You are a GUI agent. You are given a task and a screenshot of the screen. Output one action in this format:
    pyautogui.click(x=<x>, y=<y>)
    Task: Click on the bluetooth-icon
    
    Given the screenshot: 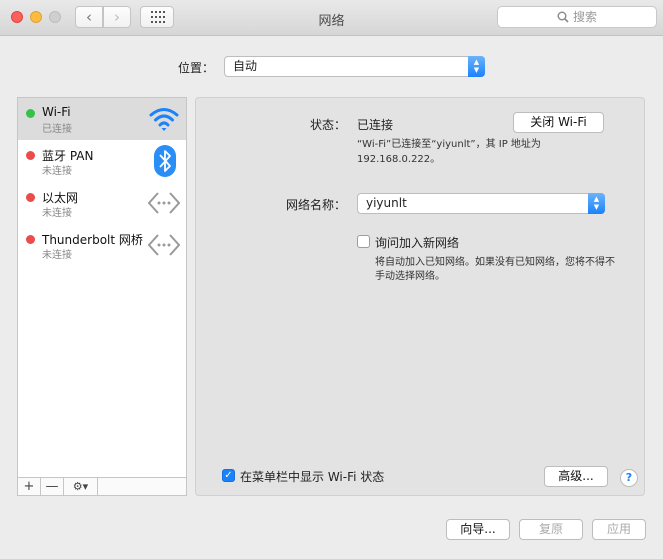 What is the action you would take?
    pyautogui.click(x=165, y=161)
    